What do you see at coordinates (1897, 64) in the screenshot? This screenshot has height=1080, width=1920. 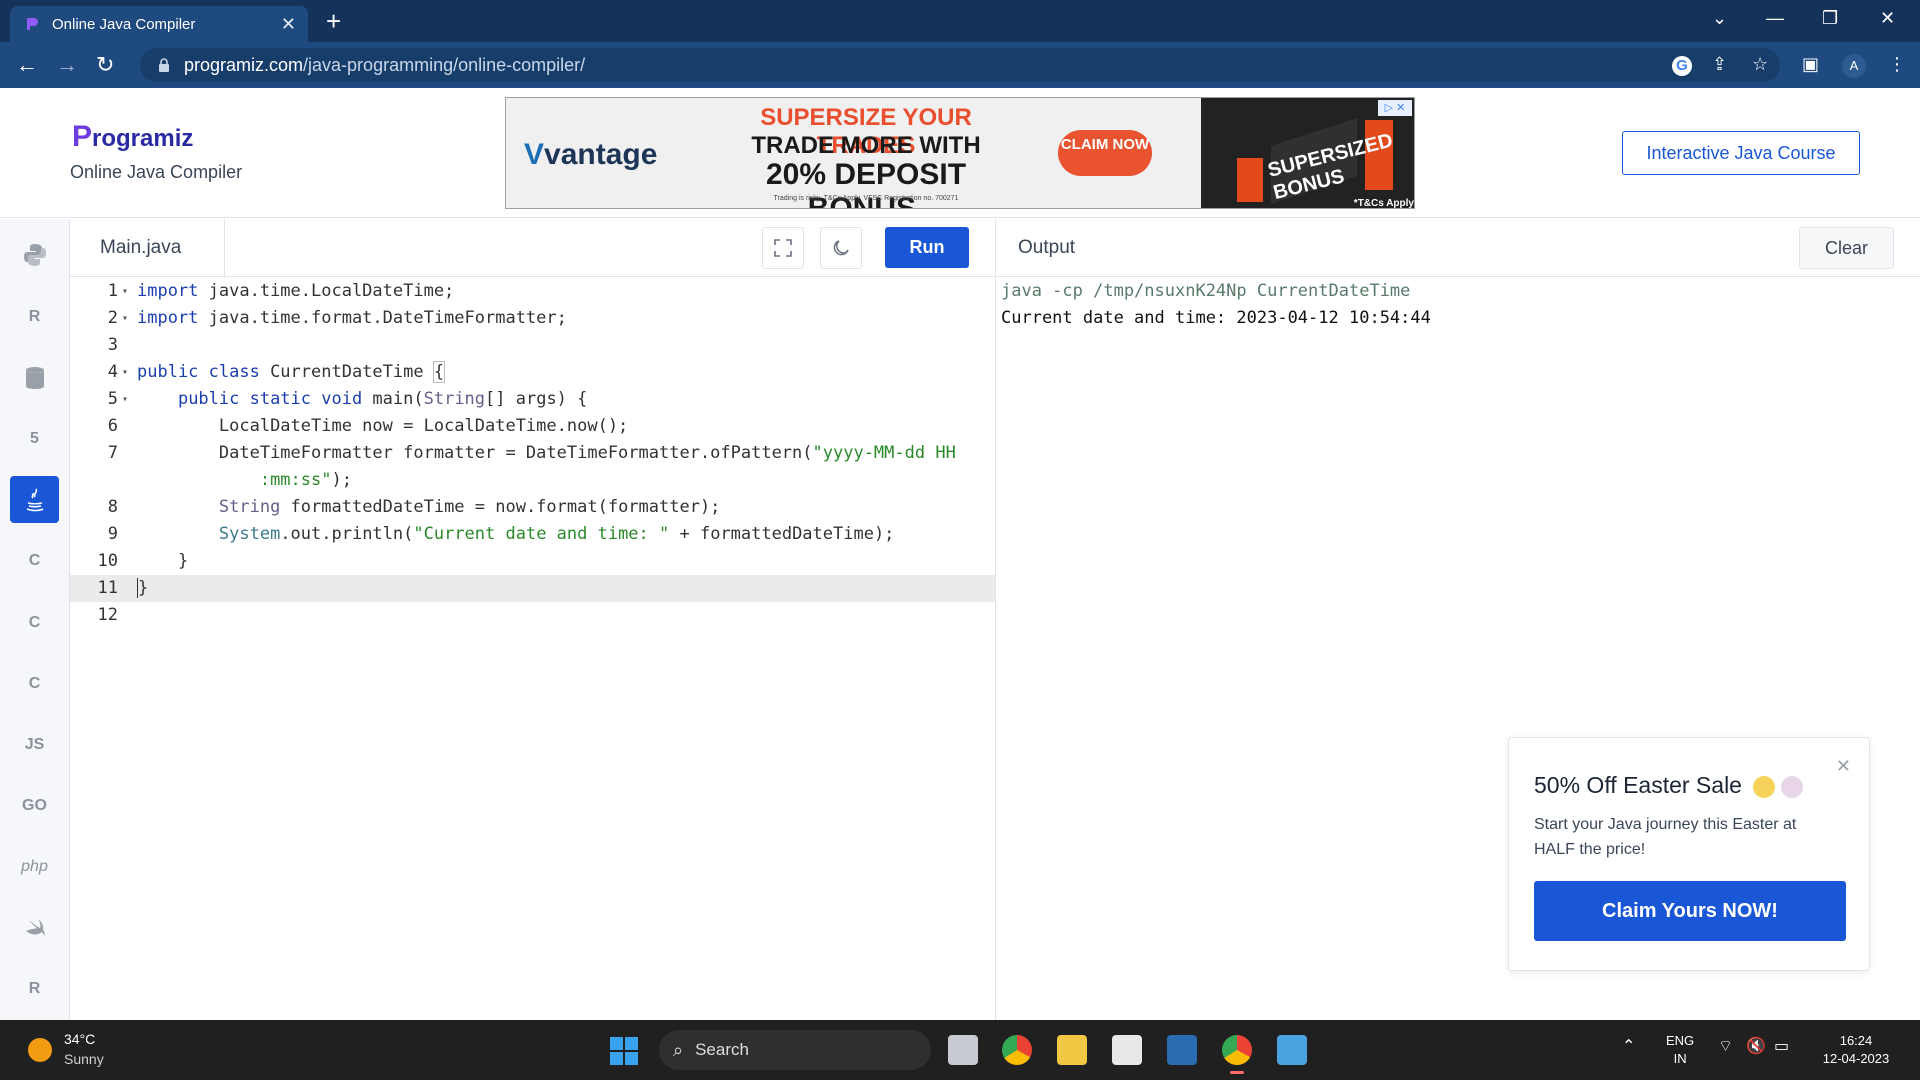 I see `browser-menu-icon: ⋮` at bounding box center [1897, 64].